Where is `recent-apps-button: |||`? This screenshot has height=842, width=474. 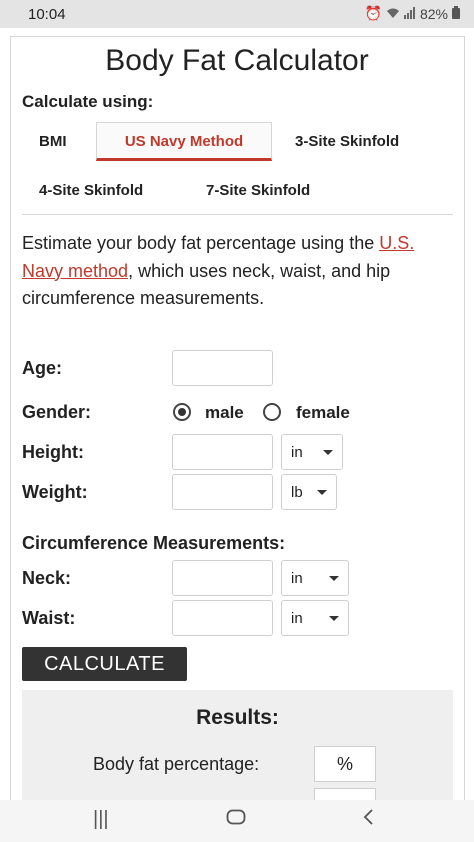
recent-apps-button: ||| is located at coordinates (101, 819).